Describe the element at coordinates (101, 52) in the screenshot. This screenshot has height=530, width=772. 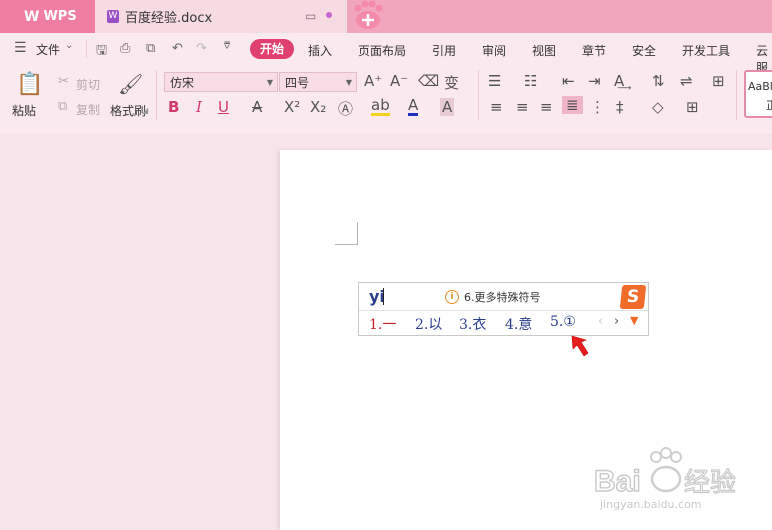
I see `save-icon: 🖫` at that location.